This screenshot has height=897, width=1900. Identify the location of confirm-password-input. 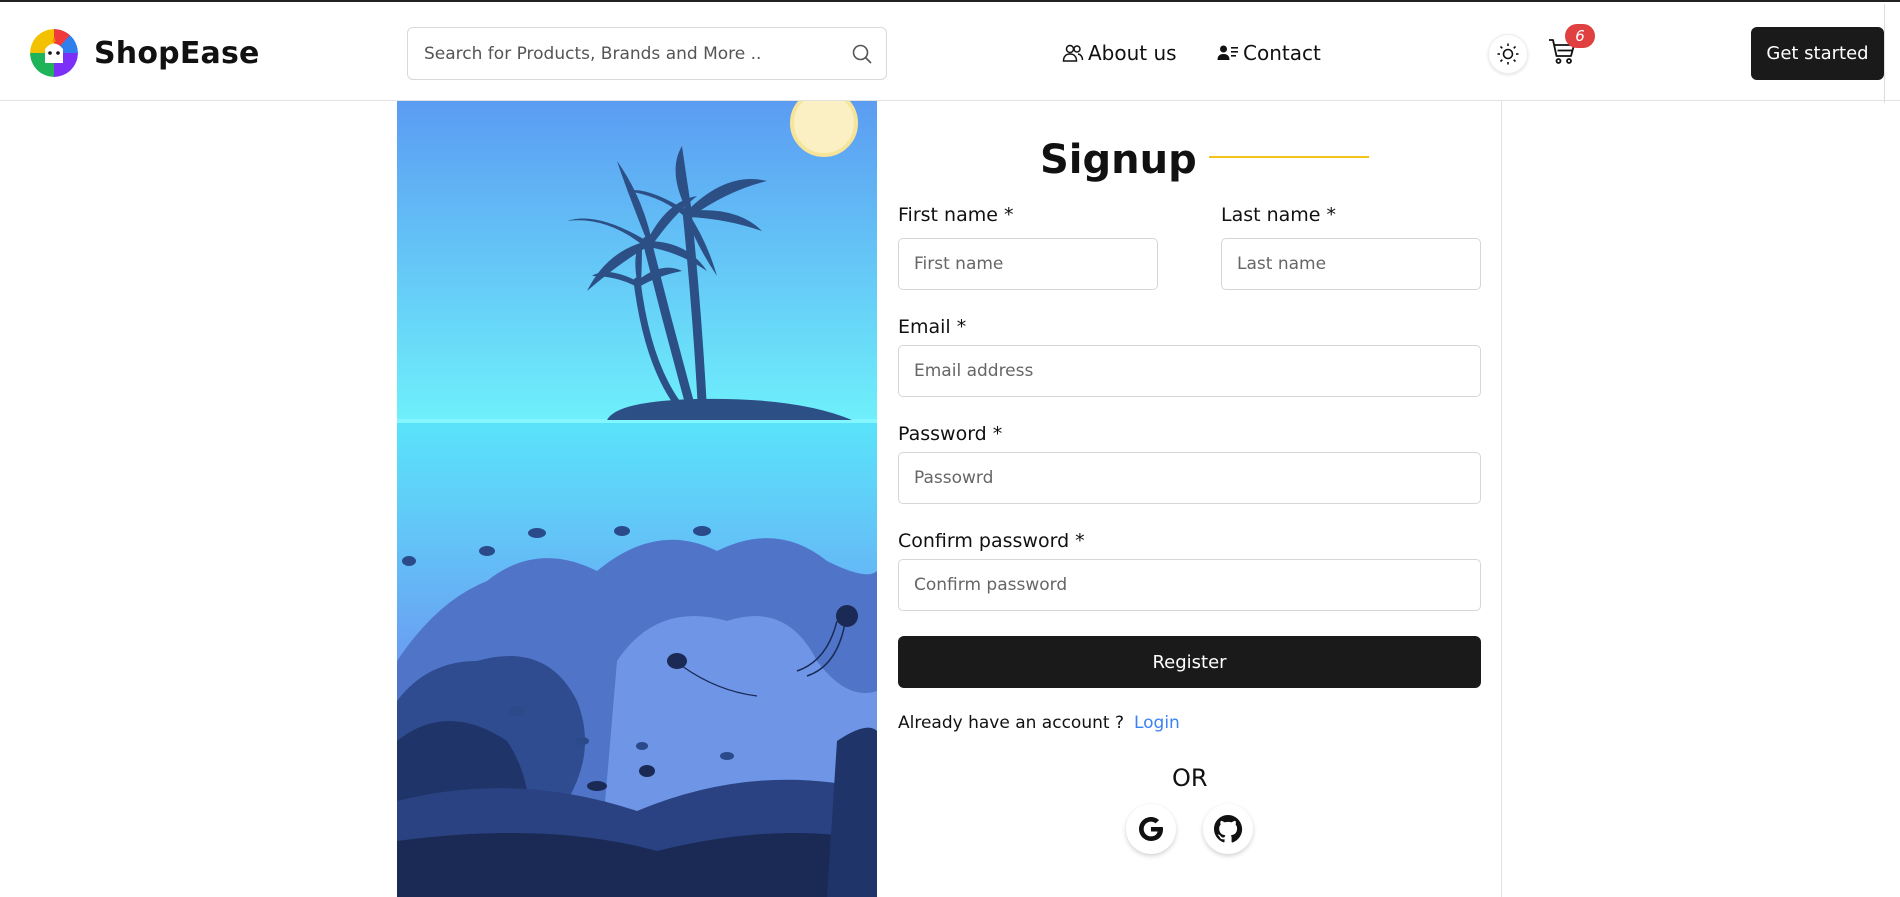
(1189, 585).